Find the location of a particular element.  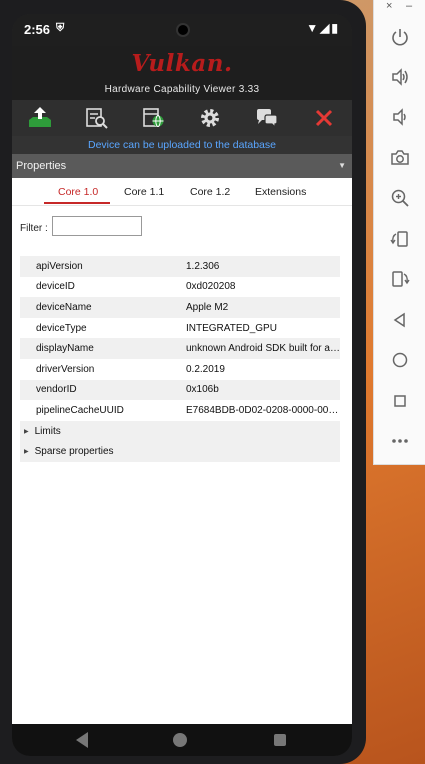

group-label: Limits is located at coordinates (47, 431).